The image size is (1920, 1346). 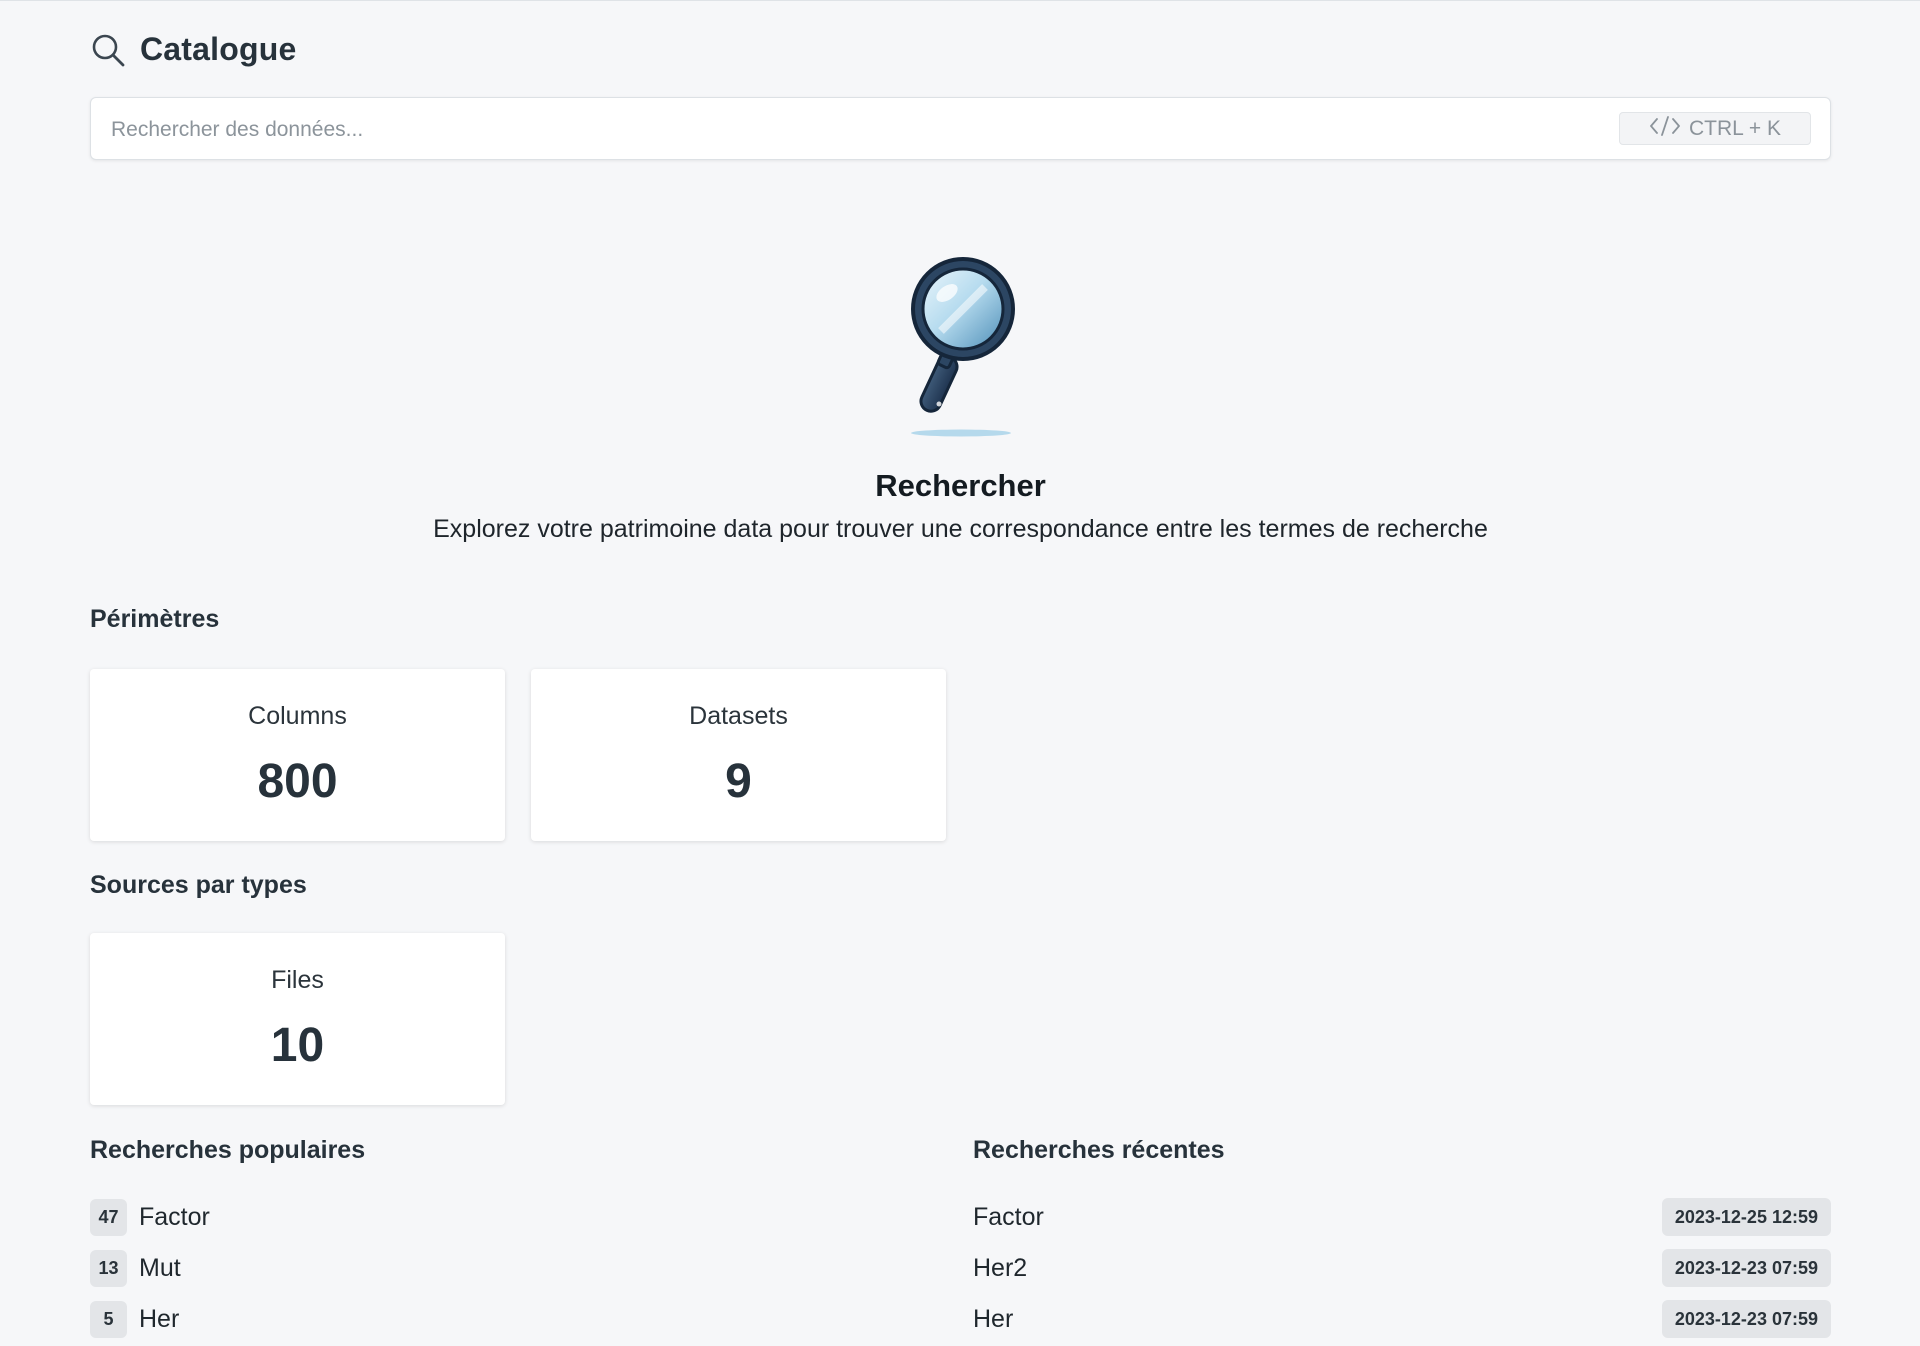 I want to click on count-badge: 5, so click(x=108, y=1319).